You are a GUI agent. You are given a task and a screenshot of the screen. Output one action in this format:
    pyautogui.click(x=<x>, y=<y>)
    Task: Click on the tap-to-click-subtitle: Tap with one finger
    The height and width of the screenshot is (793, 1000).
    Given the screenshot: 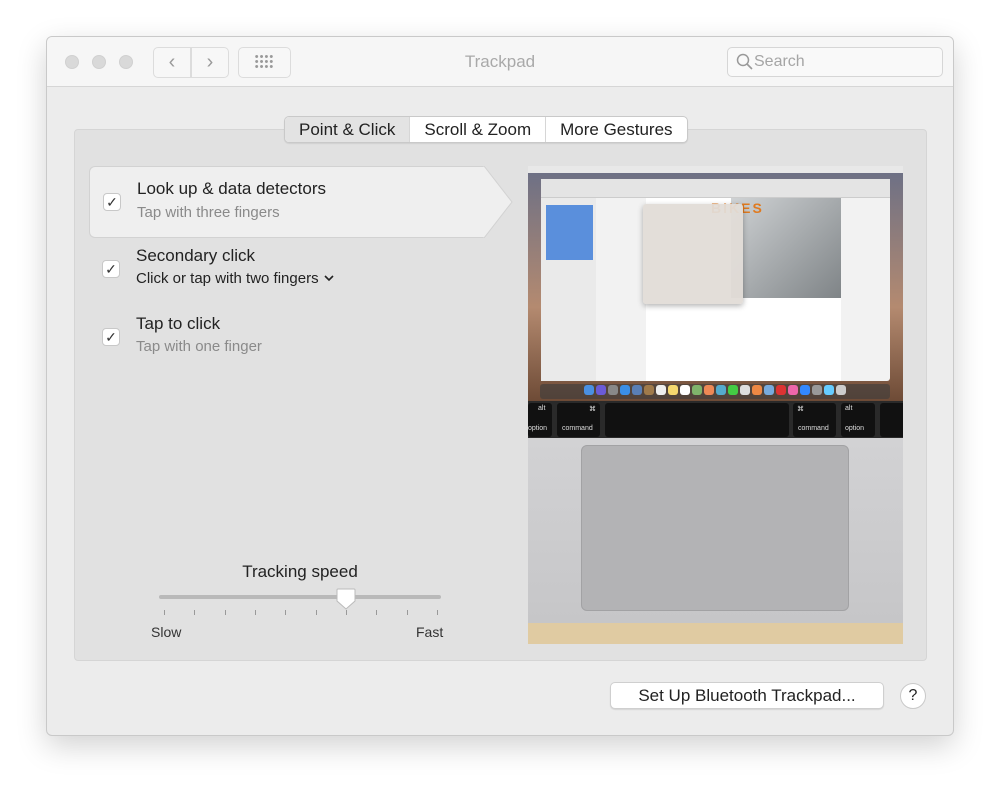 What is the action you would take?
    pyautogui.click(x=199, y=346)
    